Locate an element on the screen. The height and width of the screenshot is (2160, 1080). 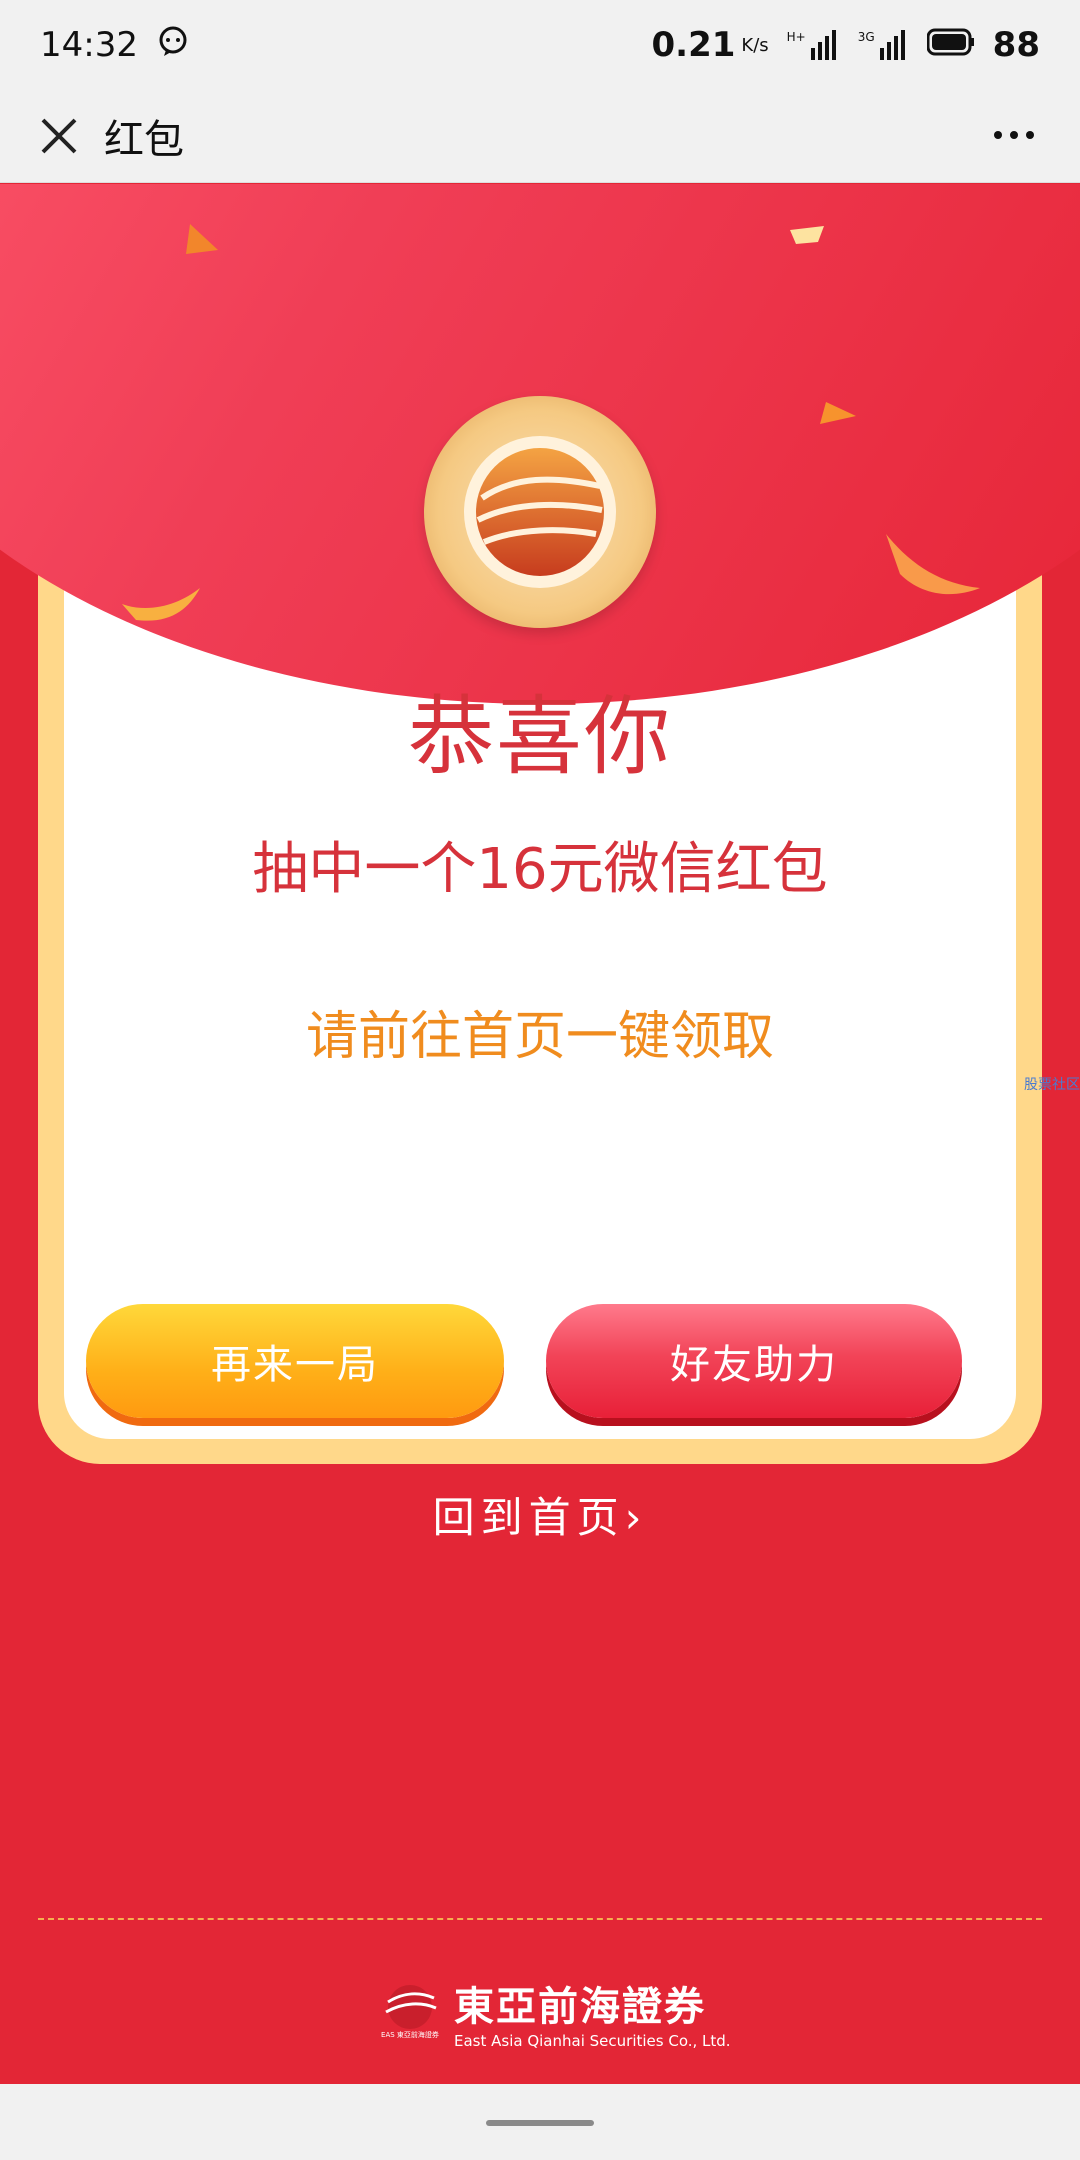
gesture-nav-bar is located at coordinates (540, 2122).